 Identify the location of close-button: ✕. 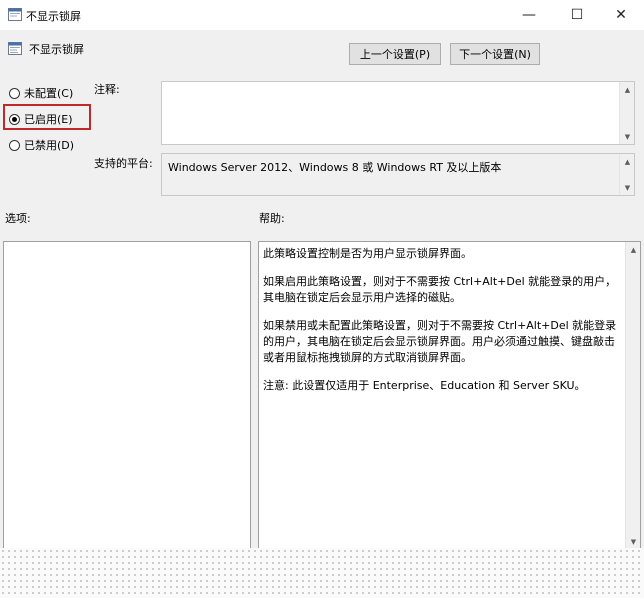
(621, 15).